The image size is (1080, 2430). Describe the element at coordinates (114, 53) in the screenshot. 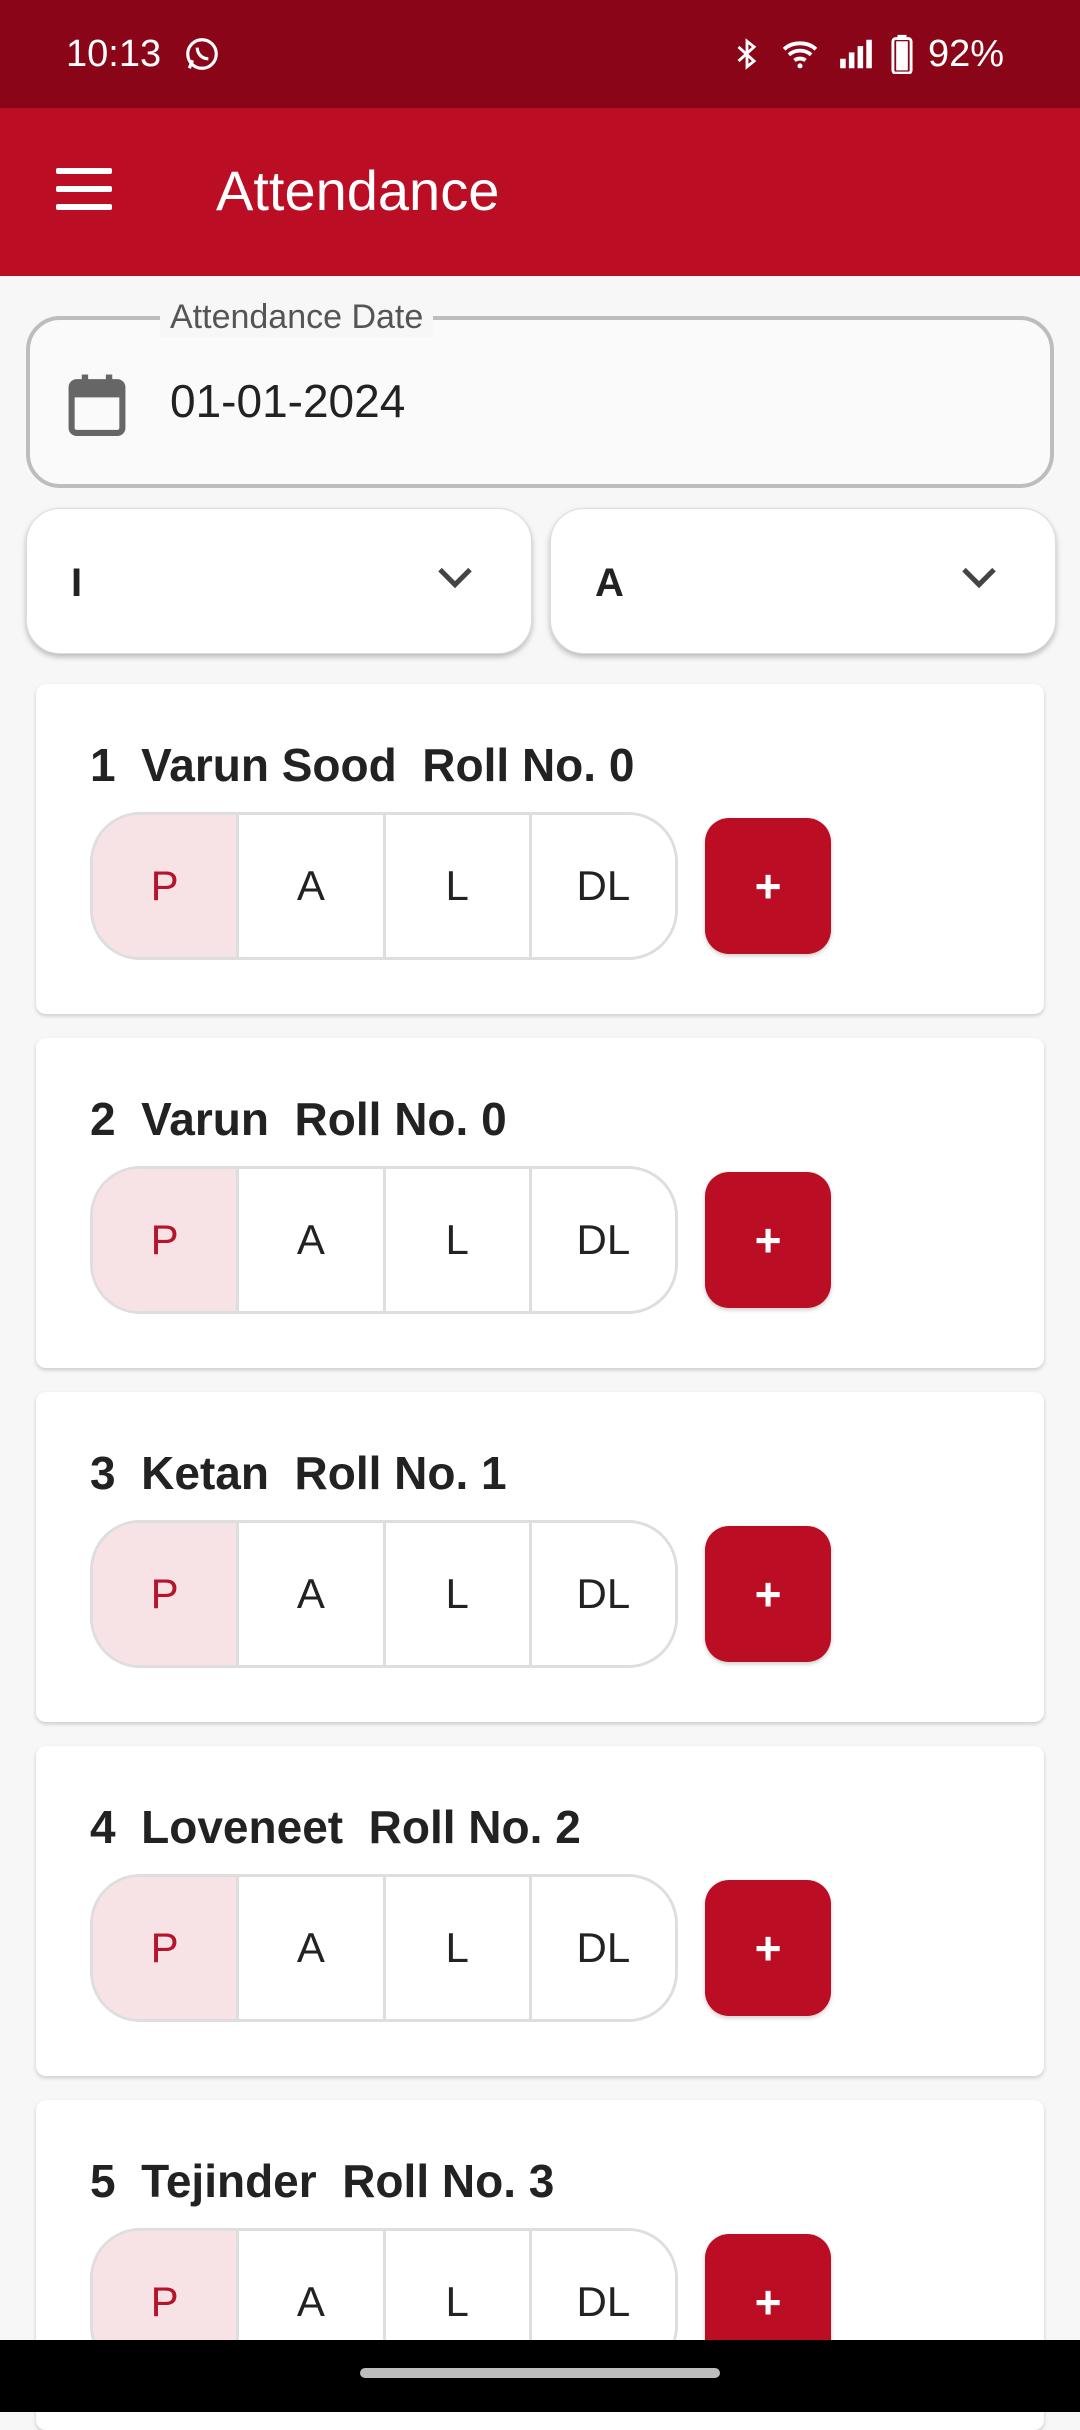

I see `status-time: 10:13` at that location.